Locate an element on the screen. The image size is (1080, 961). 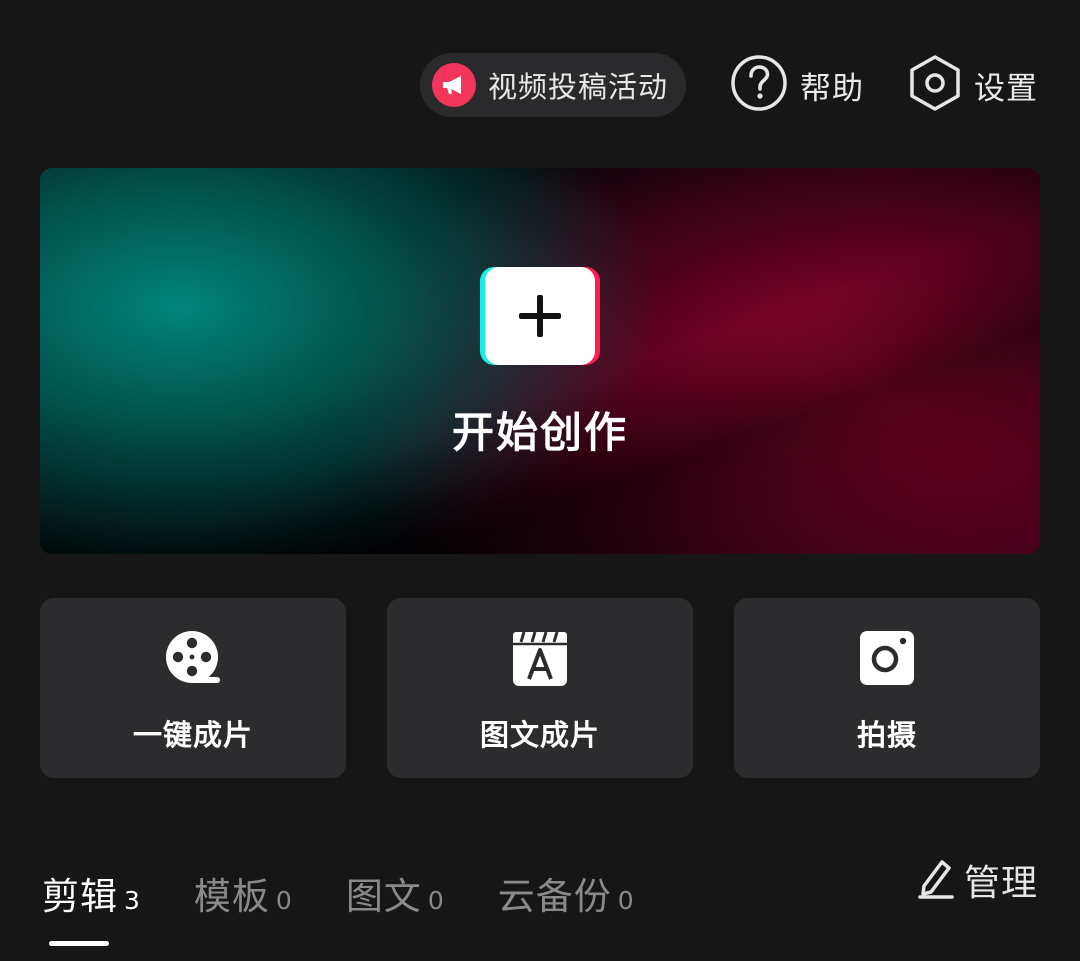
tab-edit: 剪辑 3 is located at coordinates (91, 906).